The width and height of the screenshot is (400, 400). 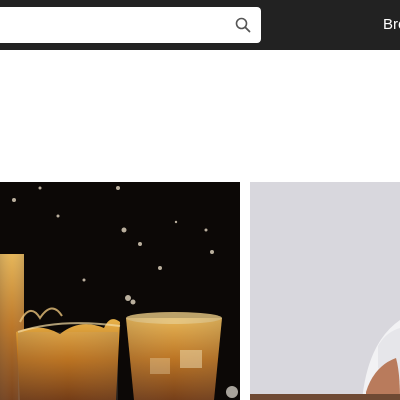 What do you see at coordinates (243, 25) in the screenshot?
I see `search-icon` at bounding box center [243, 25].